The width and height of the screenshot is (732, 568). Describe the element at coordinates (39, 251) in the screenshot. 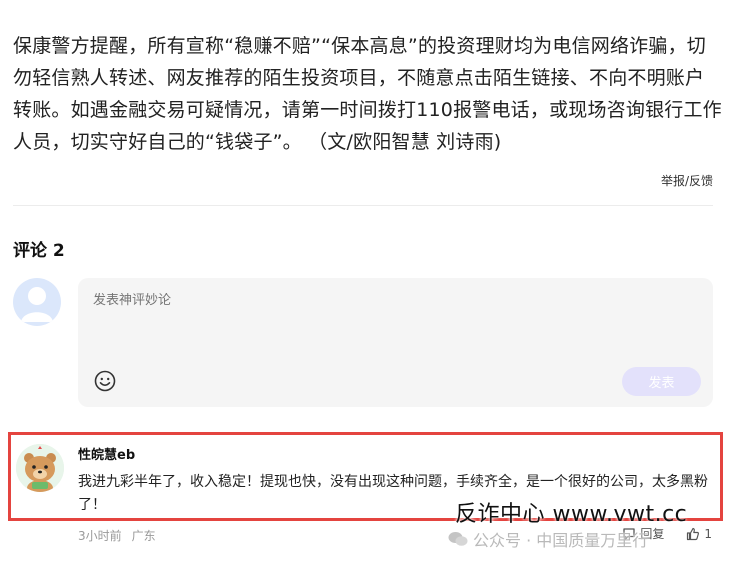

I see `comments-title: 评论 2` at that location.